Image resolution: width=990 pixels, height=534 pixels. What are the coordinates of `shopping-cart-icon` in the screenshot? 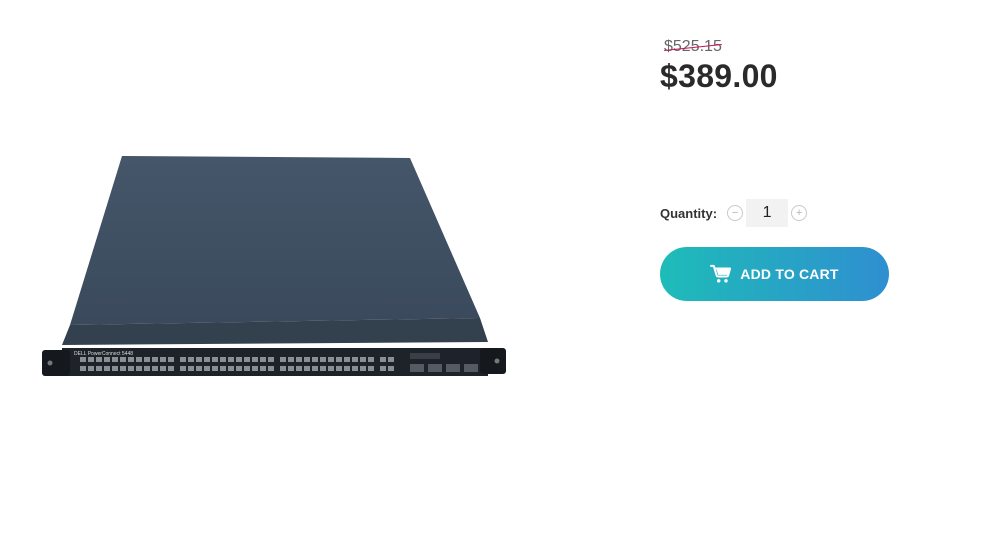 It's located at (721, 274).